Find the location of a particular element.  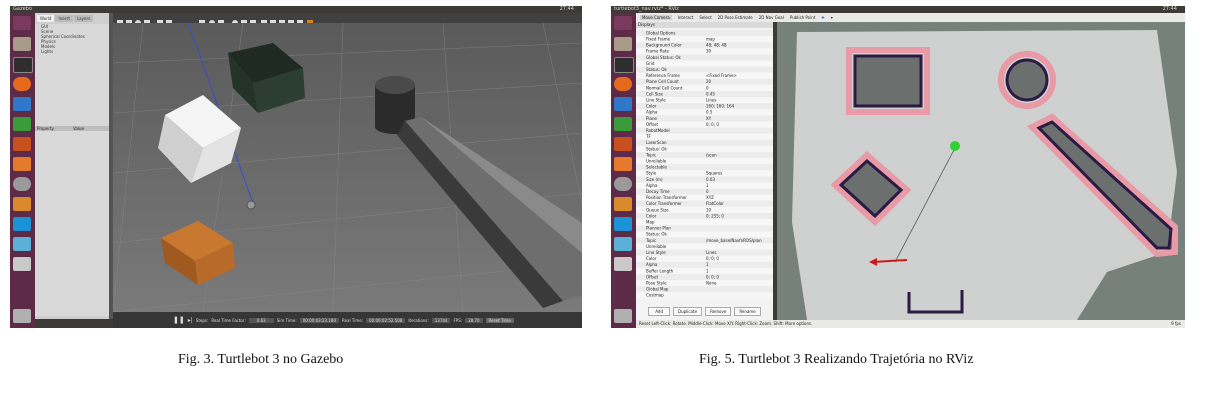

display-row-label: Pose Style is located at coordinates (656, 283).